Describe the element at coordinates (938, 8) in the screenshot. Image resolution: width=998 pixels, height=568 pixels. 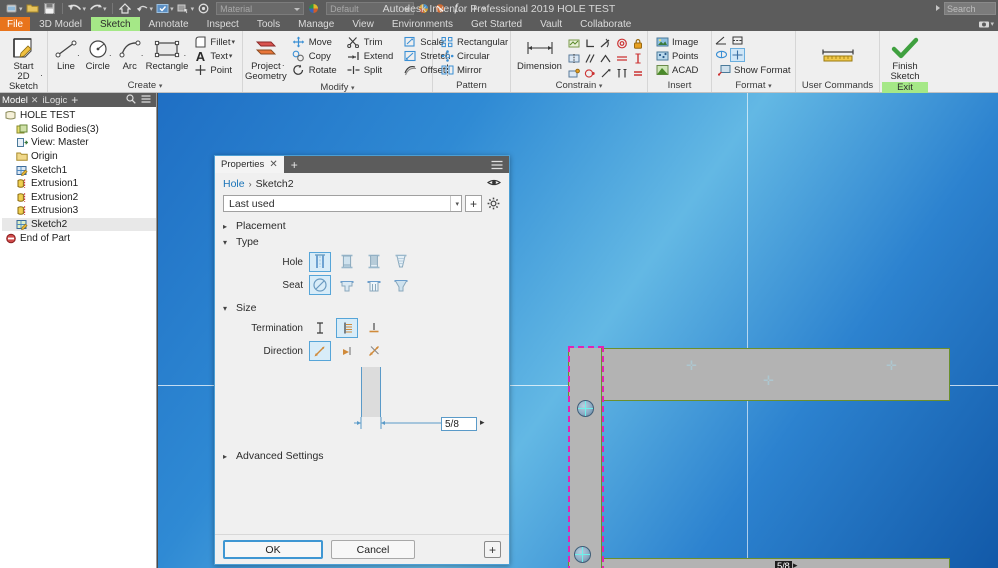
I see `search-expand-icon` at that location.